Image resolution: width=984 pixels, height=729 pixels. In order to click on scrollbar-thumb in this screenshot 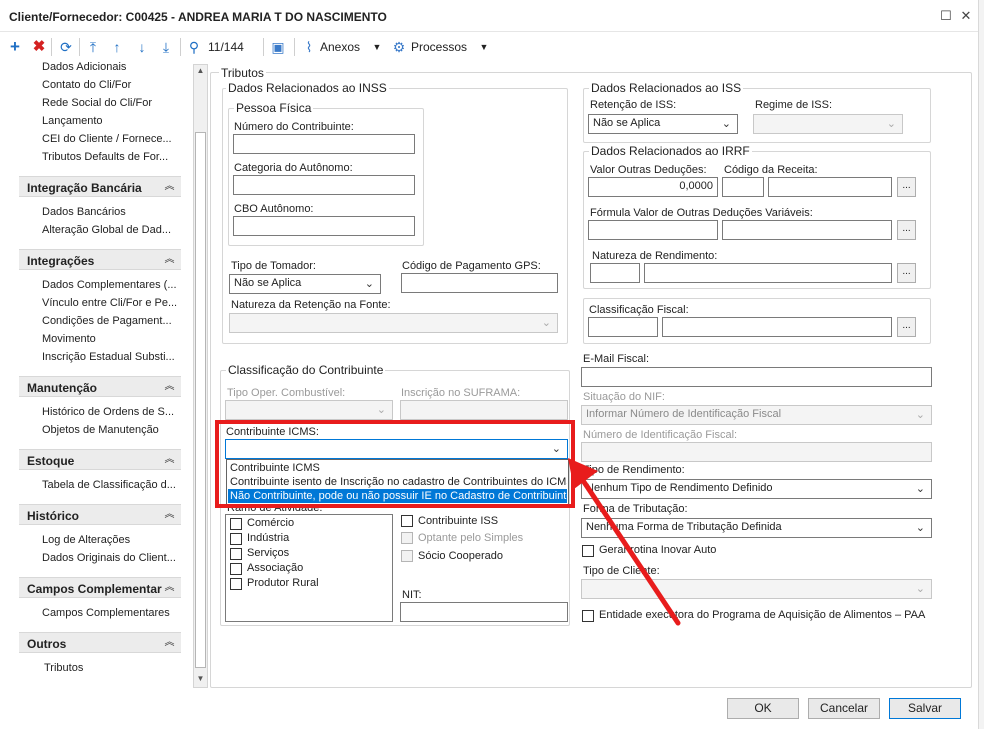, I will do `click(200, 400)`.